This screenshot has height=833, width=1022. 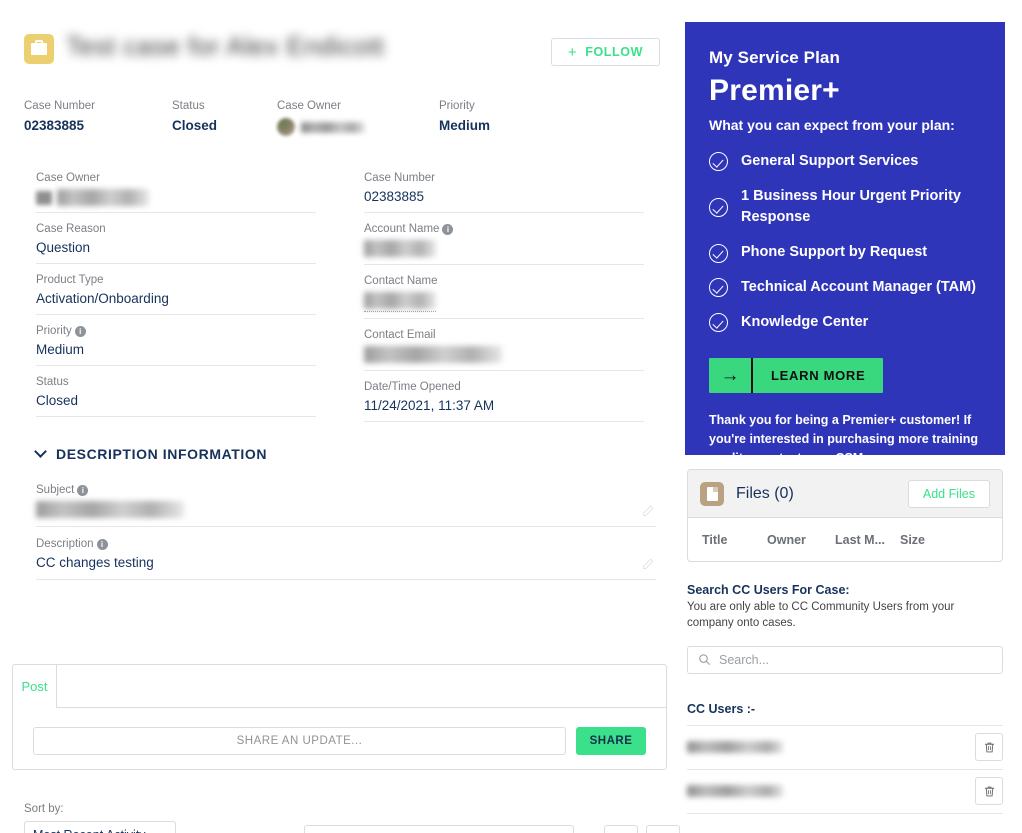 What do you see at coordinates (34, 686) in the screenshot?
I see `tab-post: Post` at bounding box center [34, 686].